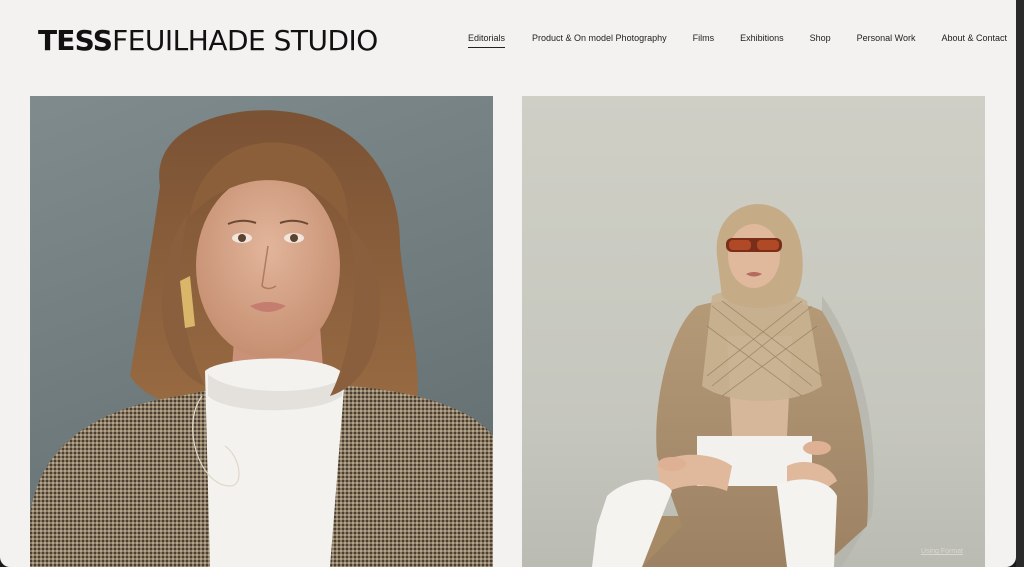  What do you see at coordinates (820, 40) in the screenshot?
I see `nav-item-shop: Shop` at bounding box center [820, 40].